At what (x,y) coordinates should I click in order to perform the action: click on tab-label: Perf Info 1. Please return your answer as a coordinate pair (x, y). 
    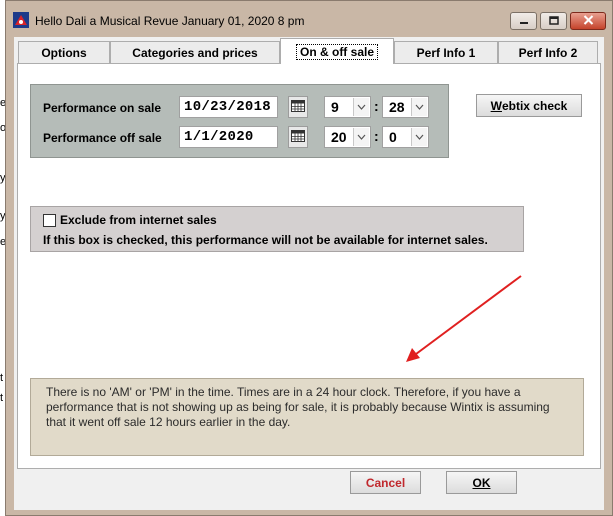
    Looking at the image, I should click on (446, 52).